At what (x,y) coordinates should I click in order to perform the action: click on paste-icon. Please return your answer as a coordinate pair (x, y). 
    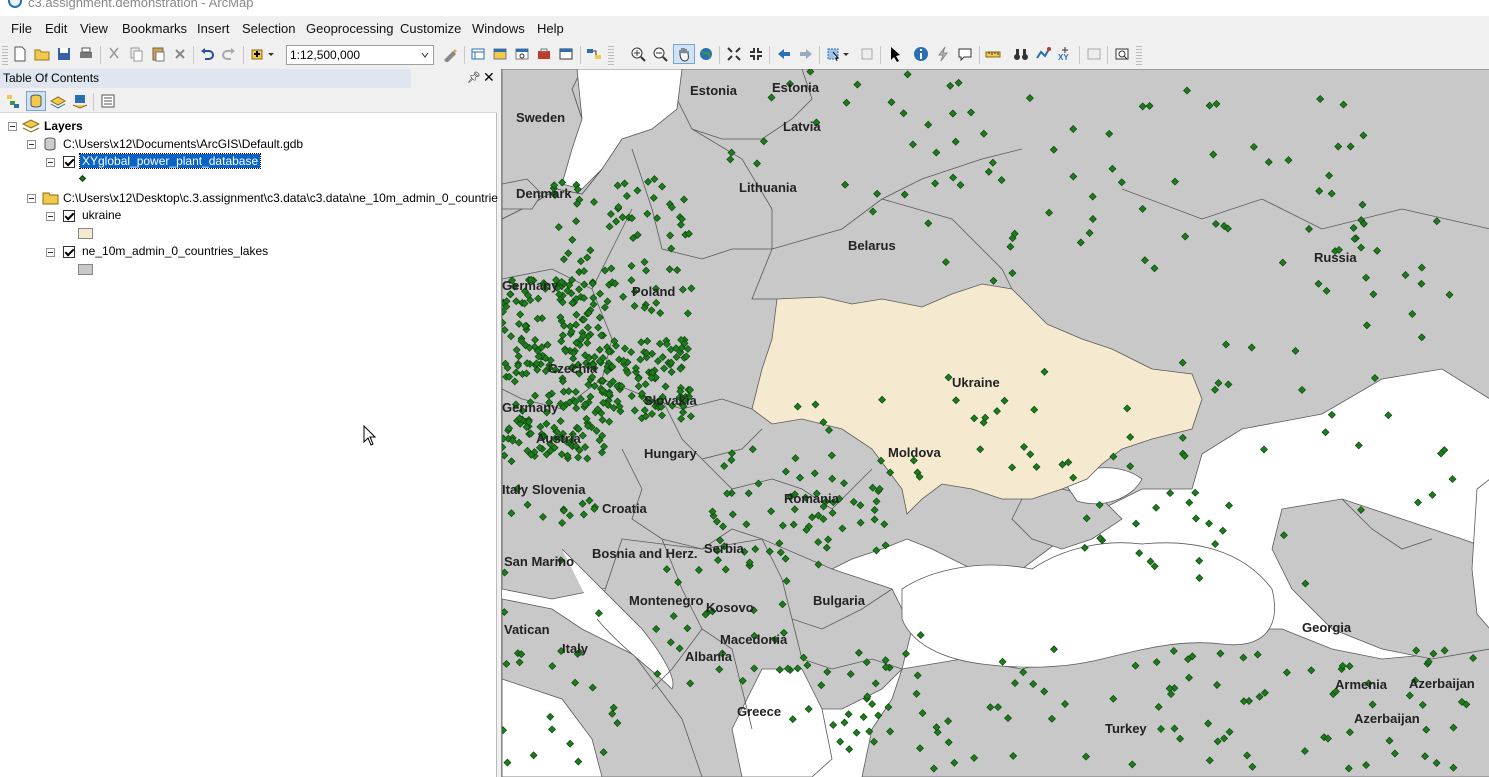
    Looking at the image, I should click on (158, 54).